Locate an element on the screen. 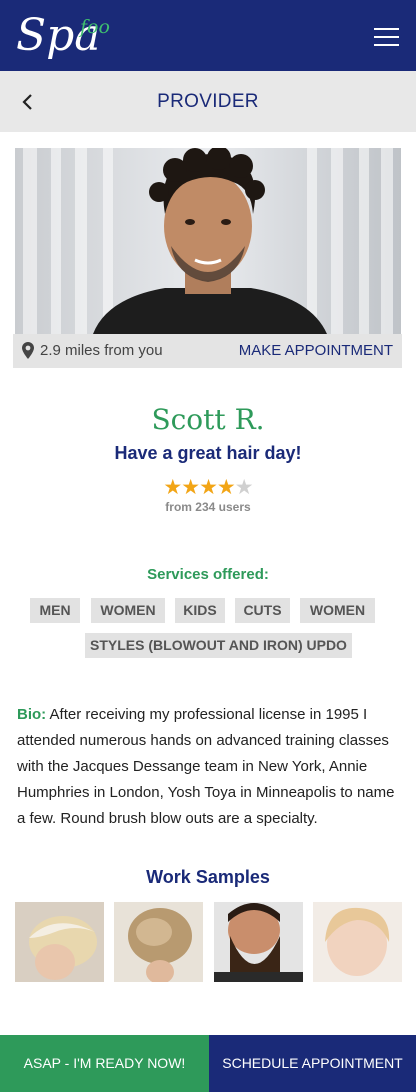 The image size is (416, 1092). map-pin-icon is located at coordinates (28, 350).